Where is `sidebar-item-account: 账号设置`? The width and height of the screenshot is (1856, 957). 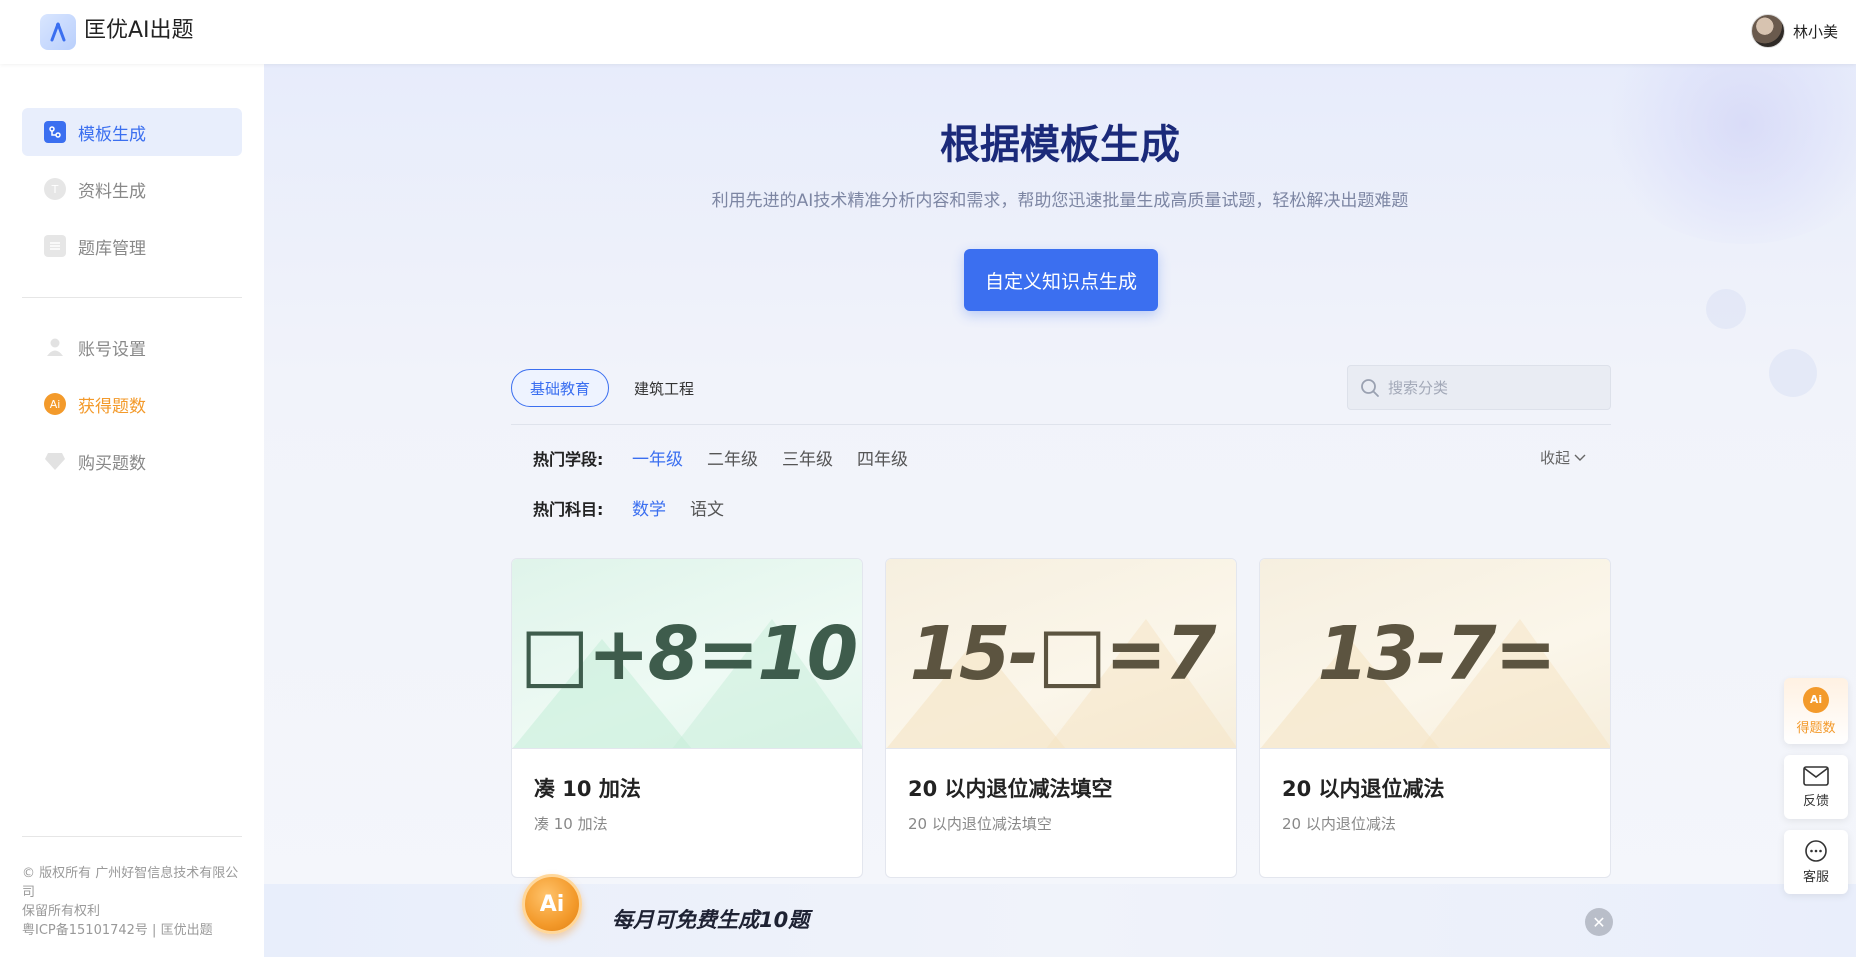 sidebar-item-account: 账号设置 is located at coordinates (132, 347).